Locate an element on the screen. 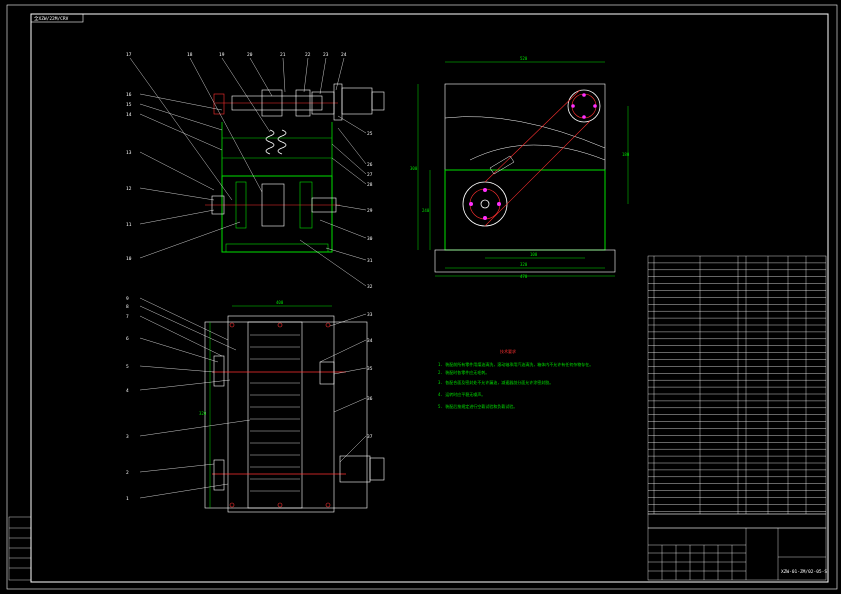  svg-text: 9 is located at coordinates (127, 299).